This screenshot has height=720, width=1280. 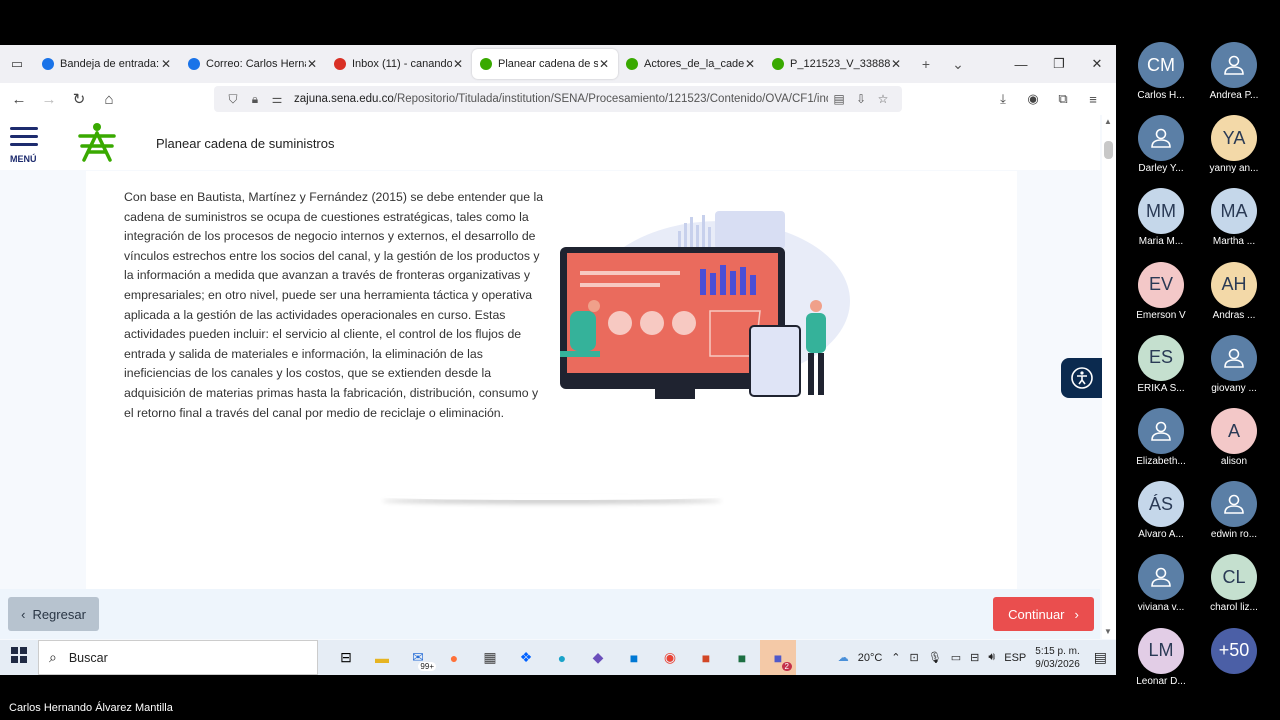 What do you see at coordinates (19, 99) in the screenshot?
I see `back-icon: ←` at bounding box center [19, 99].